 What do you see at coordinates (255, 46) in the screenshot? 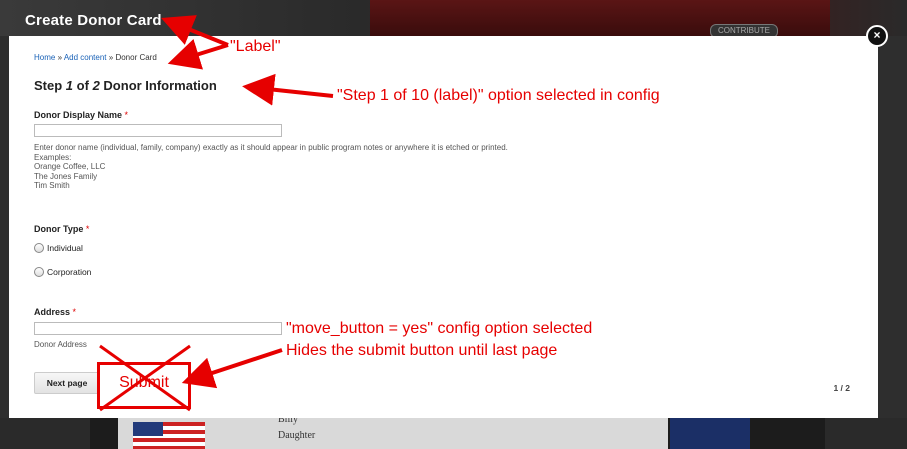
I see `annotation-label-note: "Label"` at bounding box center [255, 46].